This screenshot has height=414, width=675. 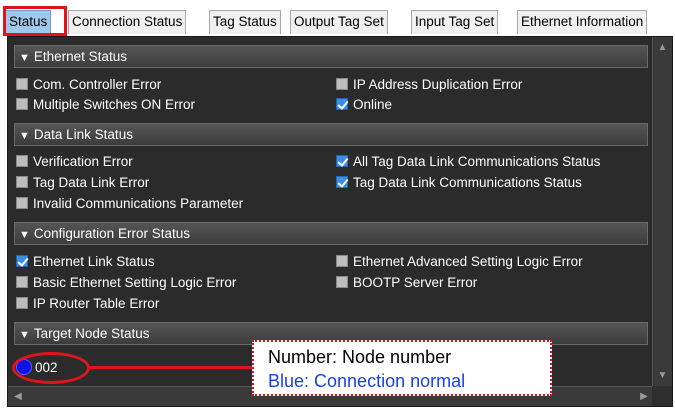 What do you see at coordinates (331, 233) in the screenshot?
I see `section-header-configuration-error-status: ▼ Configuration Error Status` at bounding box center [331, 233].